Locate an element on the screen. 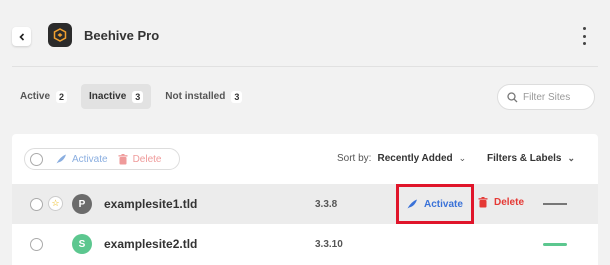 Image resolution: width=610 pixels, height=265 pixels. tab-active: Active 2 is located at coordinates (43, 96).